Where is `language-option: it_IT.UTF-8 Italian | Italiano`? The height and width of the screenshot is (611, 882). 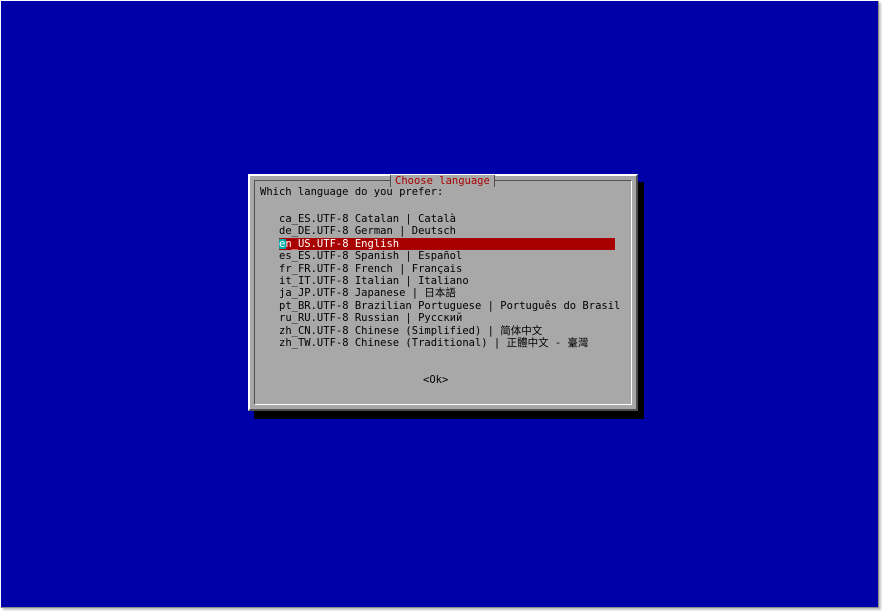 language-option: it_IT.UTF-8 Italian | Italiano is located at coordinates (447, 281).